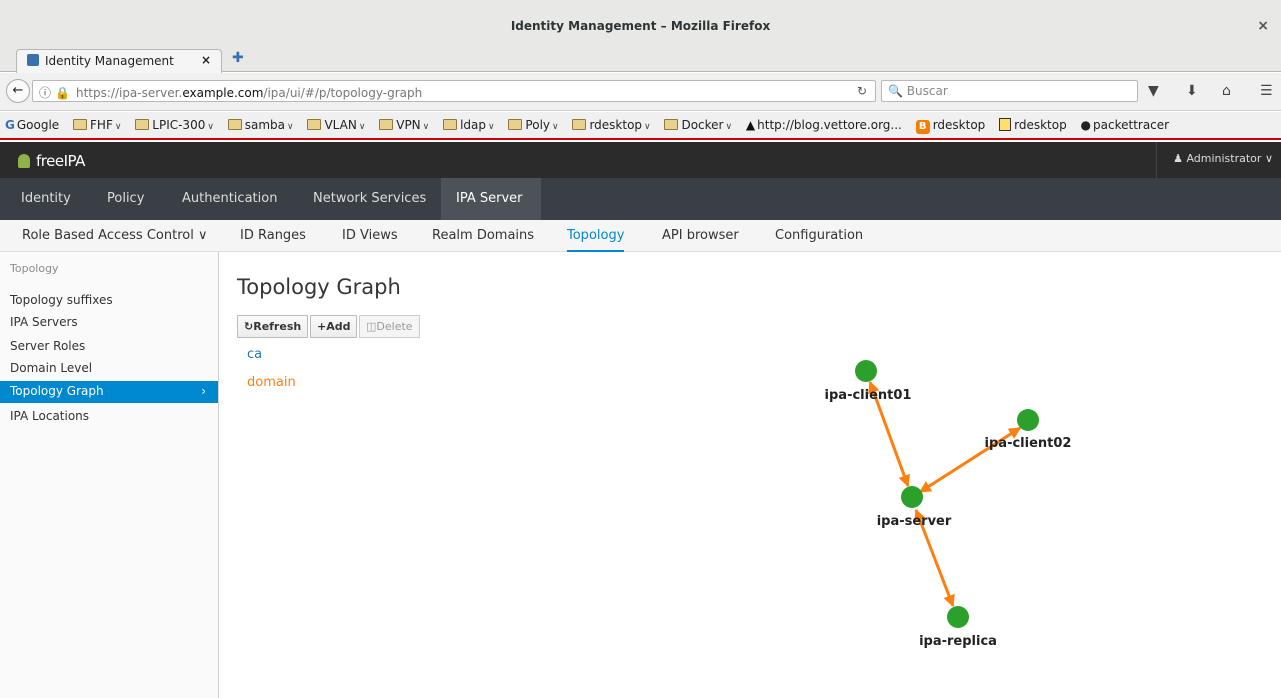  I want to click on bookmark-label: samba, so click(265, 125).